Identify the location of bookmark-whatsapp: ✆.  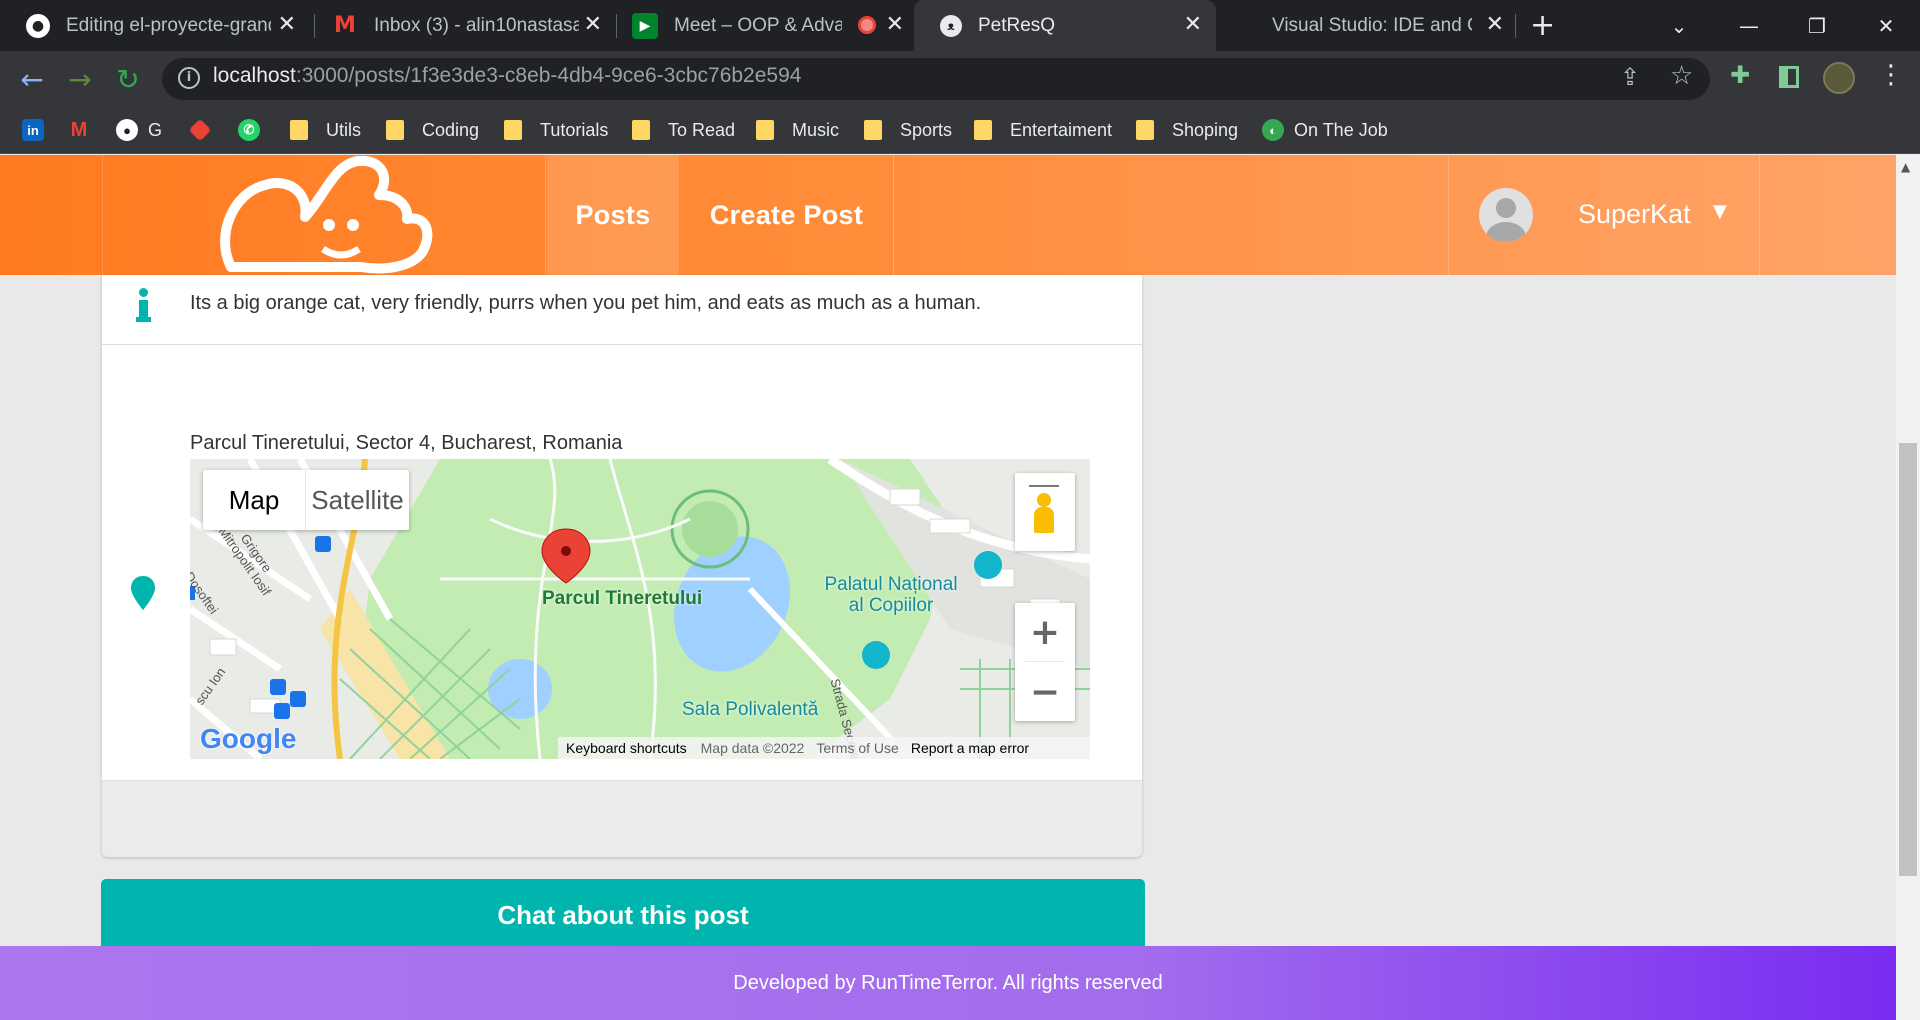
(254, 130).